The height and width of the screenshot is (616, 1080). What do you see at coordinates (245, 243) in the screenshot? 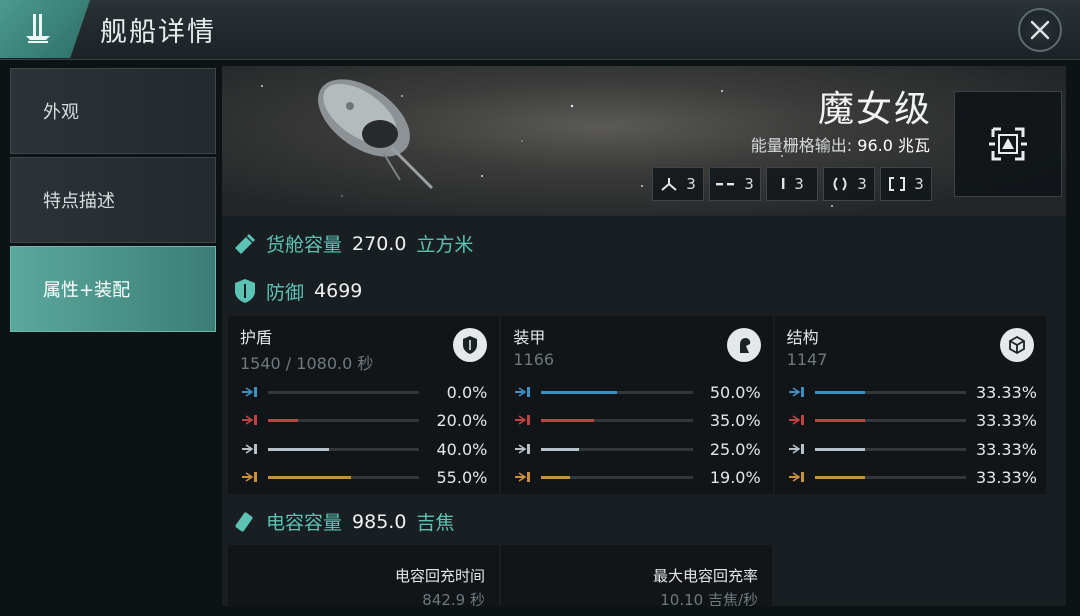
I see `cargo-icon` at bounding box center [245, 243].